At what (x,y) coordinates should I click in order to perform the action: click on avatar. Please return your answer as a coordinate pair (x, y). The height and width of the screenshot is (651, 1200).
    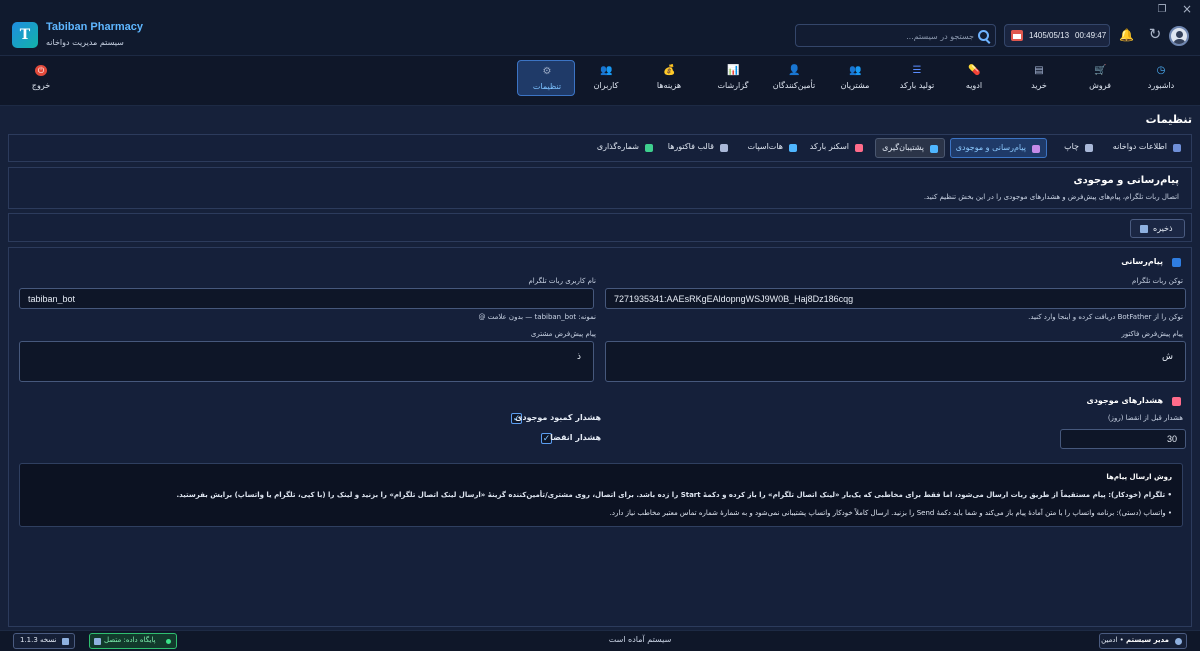
    Looking at the image, I should click on (1179, 36).